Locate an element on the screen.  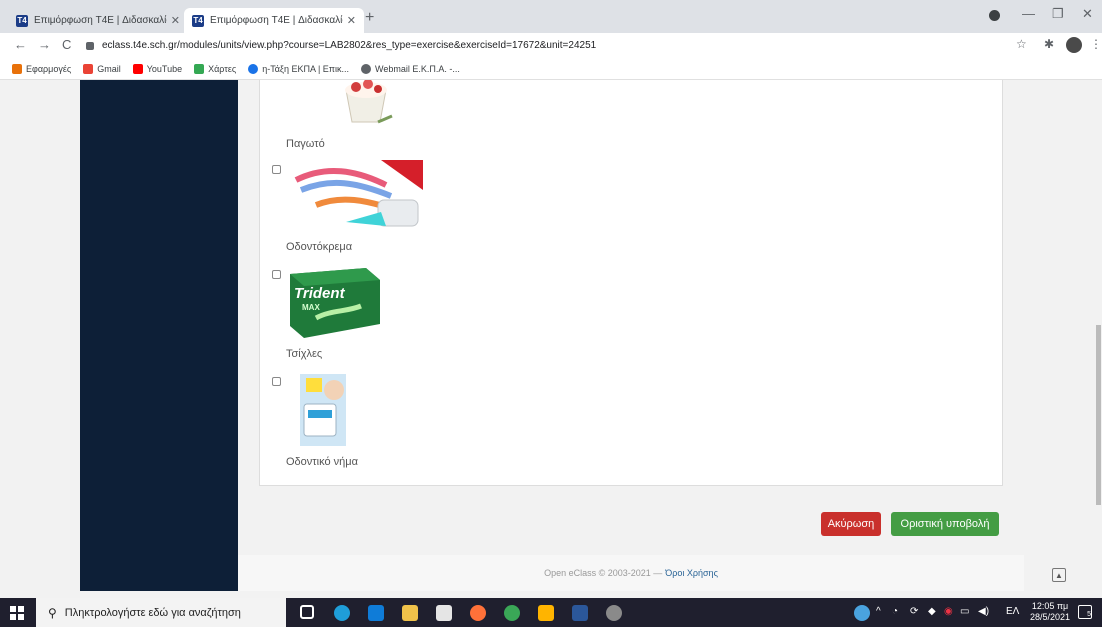
course-sidebar is located at coordinates (159, 335).